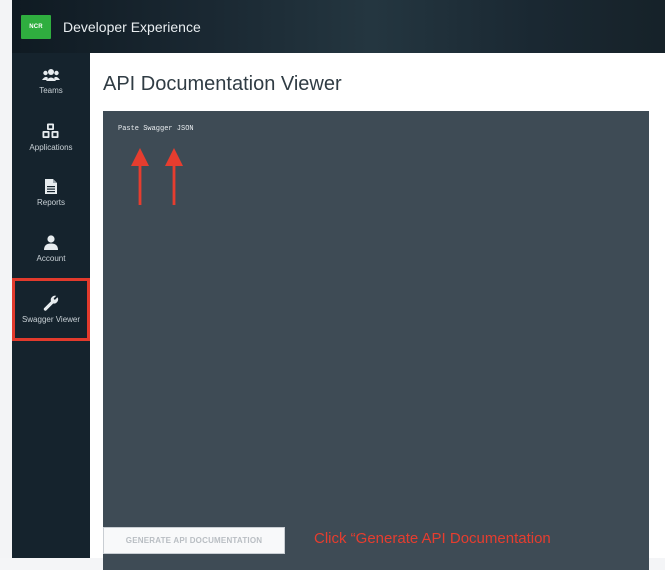 The width and height of the screenshot is (665, 570). Describe the element at coordinates (51, 90) in the screenshot. I see `sidebar-item-label: Teams` at that location.